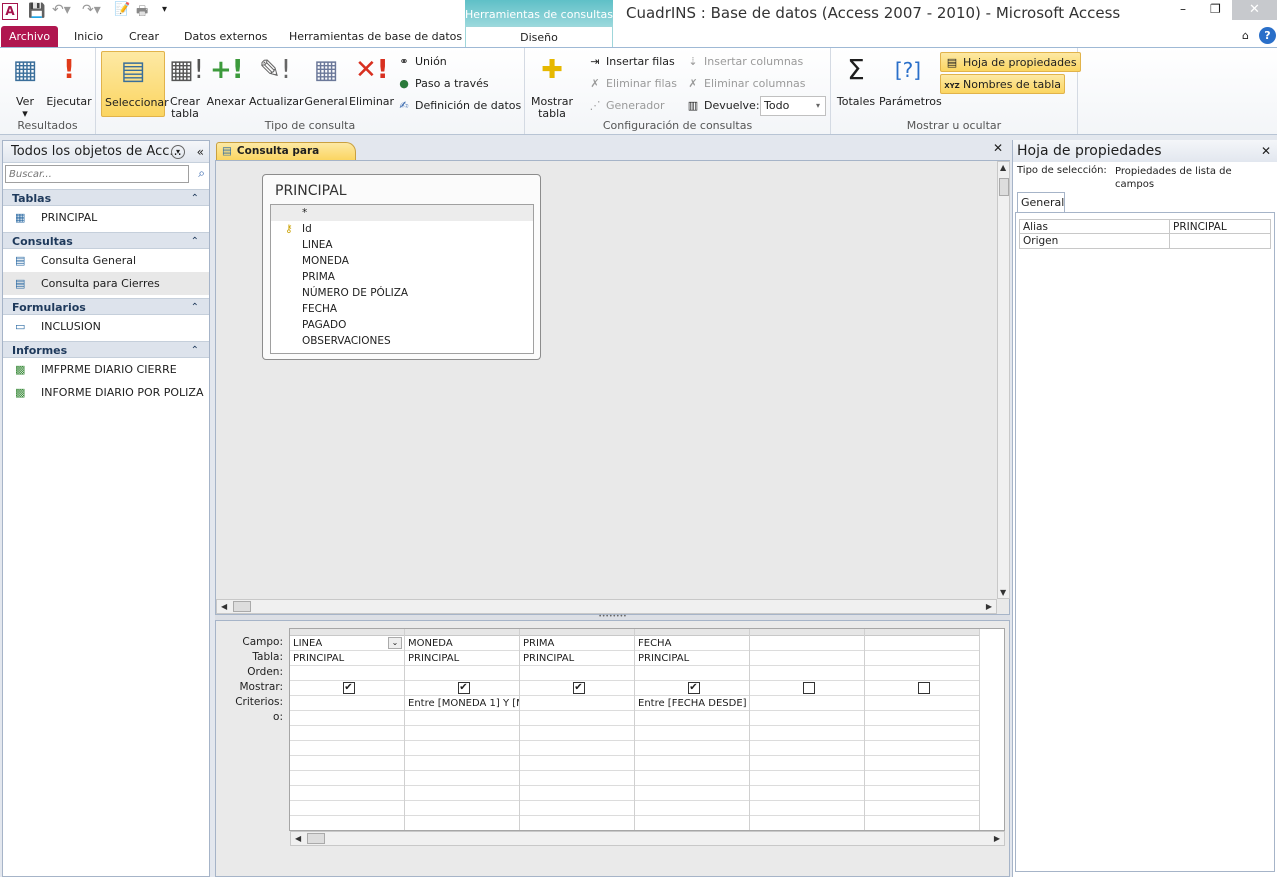  I want to click on ejecutar-button: ! Ejecutar, so click(69, 81).